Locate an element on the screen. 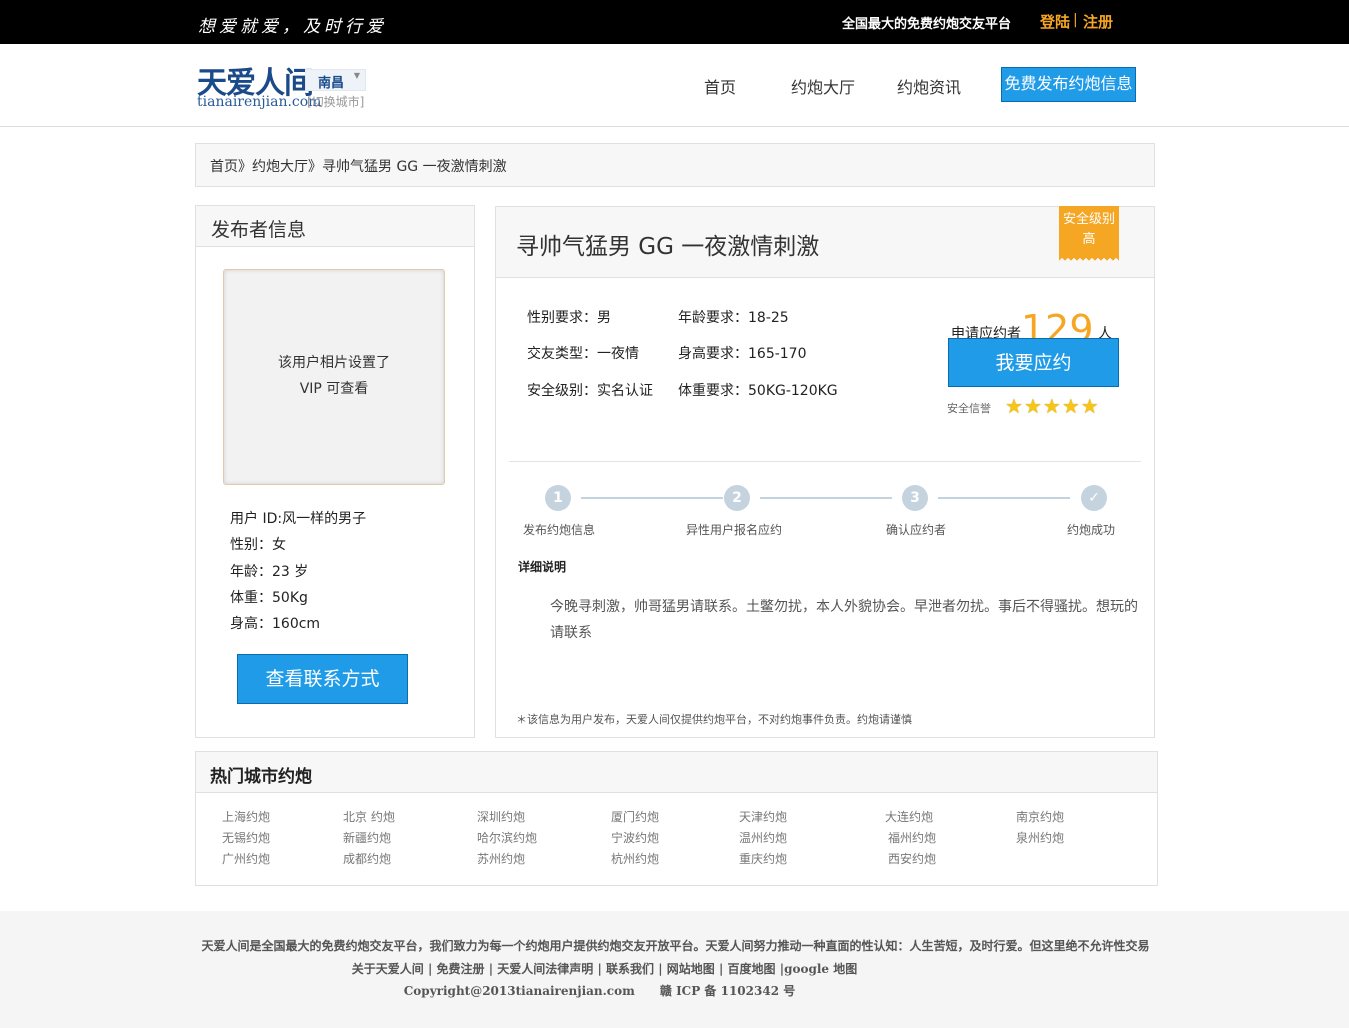  city-link: 广州约炮 is located at coordinates (246, 858).